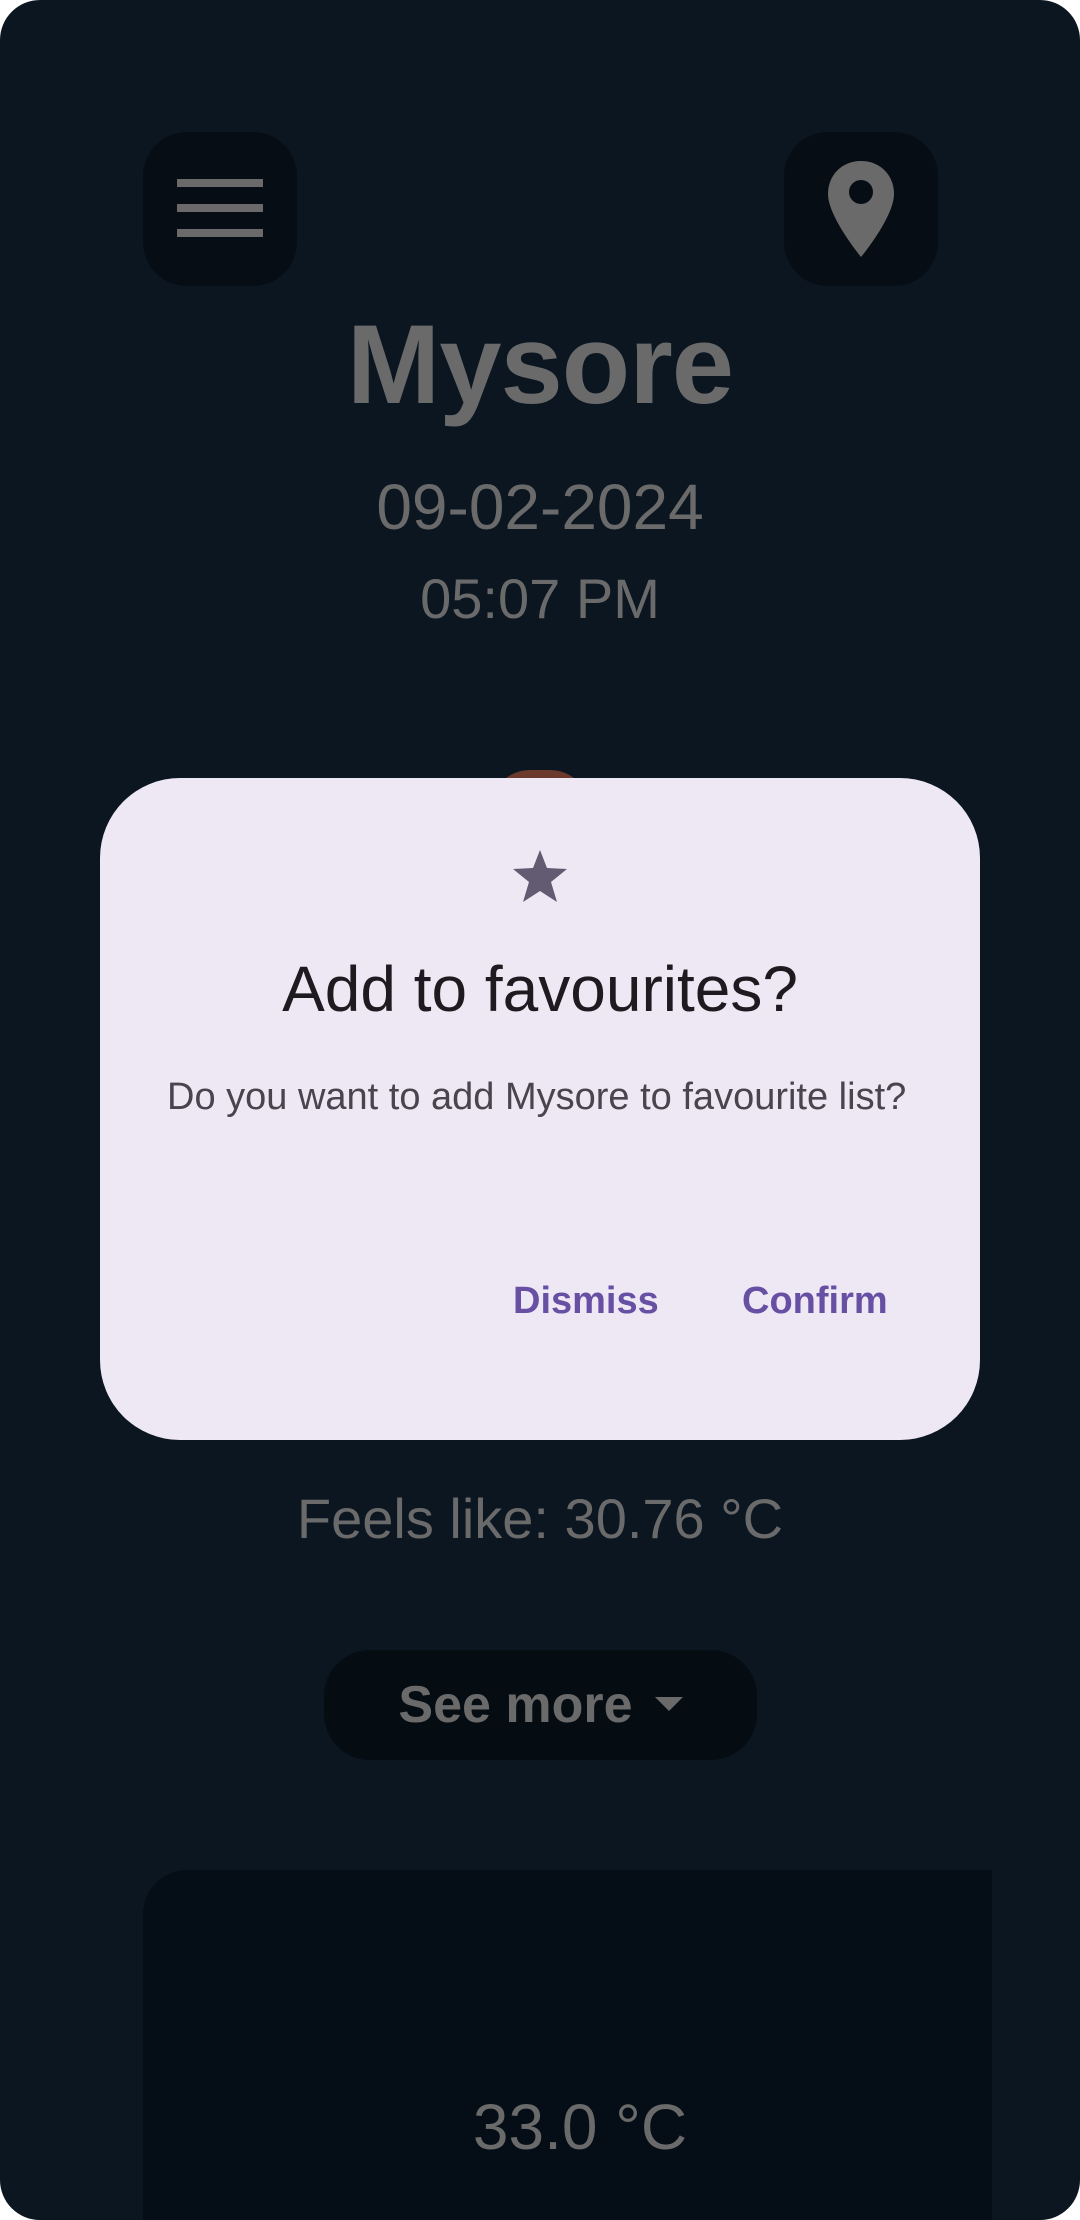  What do you see at coordinates (540, 876) in the screenshot?
I see `star-icon` at bounding box center [540, 876].